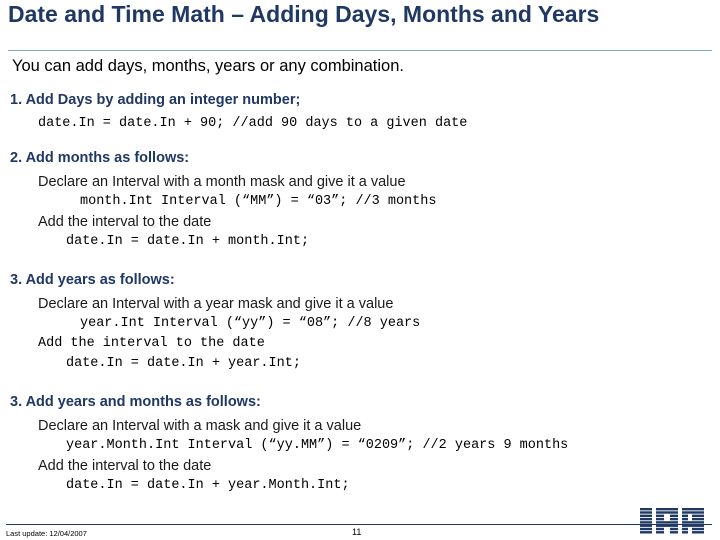 The width and height of the screenshot is (720, 540). I want to click on step-4-line-3: Add the interval to the date, so click(125, 466).